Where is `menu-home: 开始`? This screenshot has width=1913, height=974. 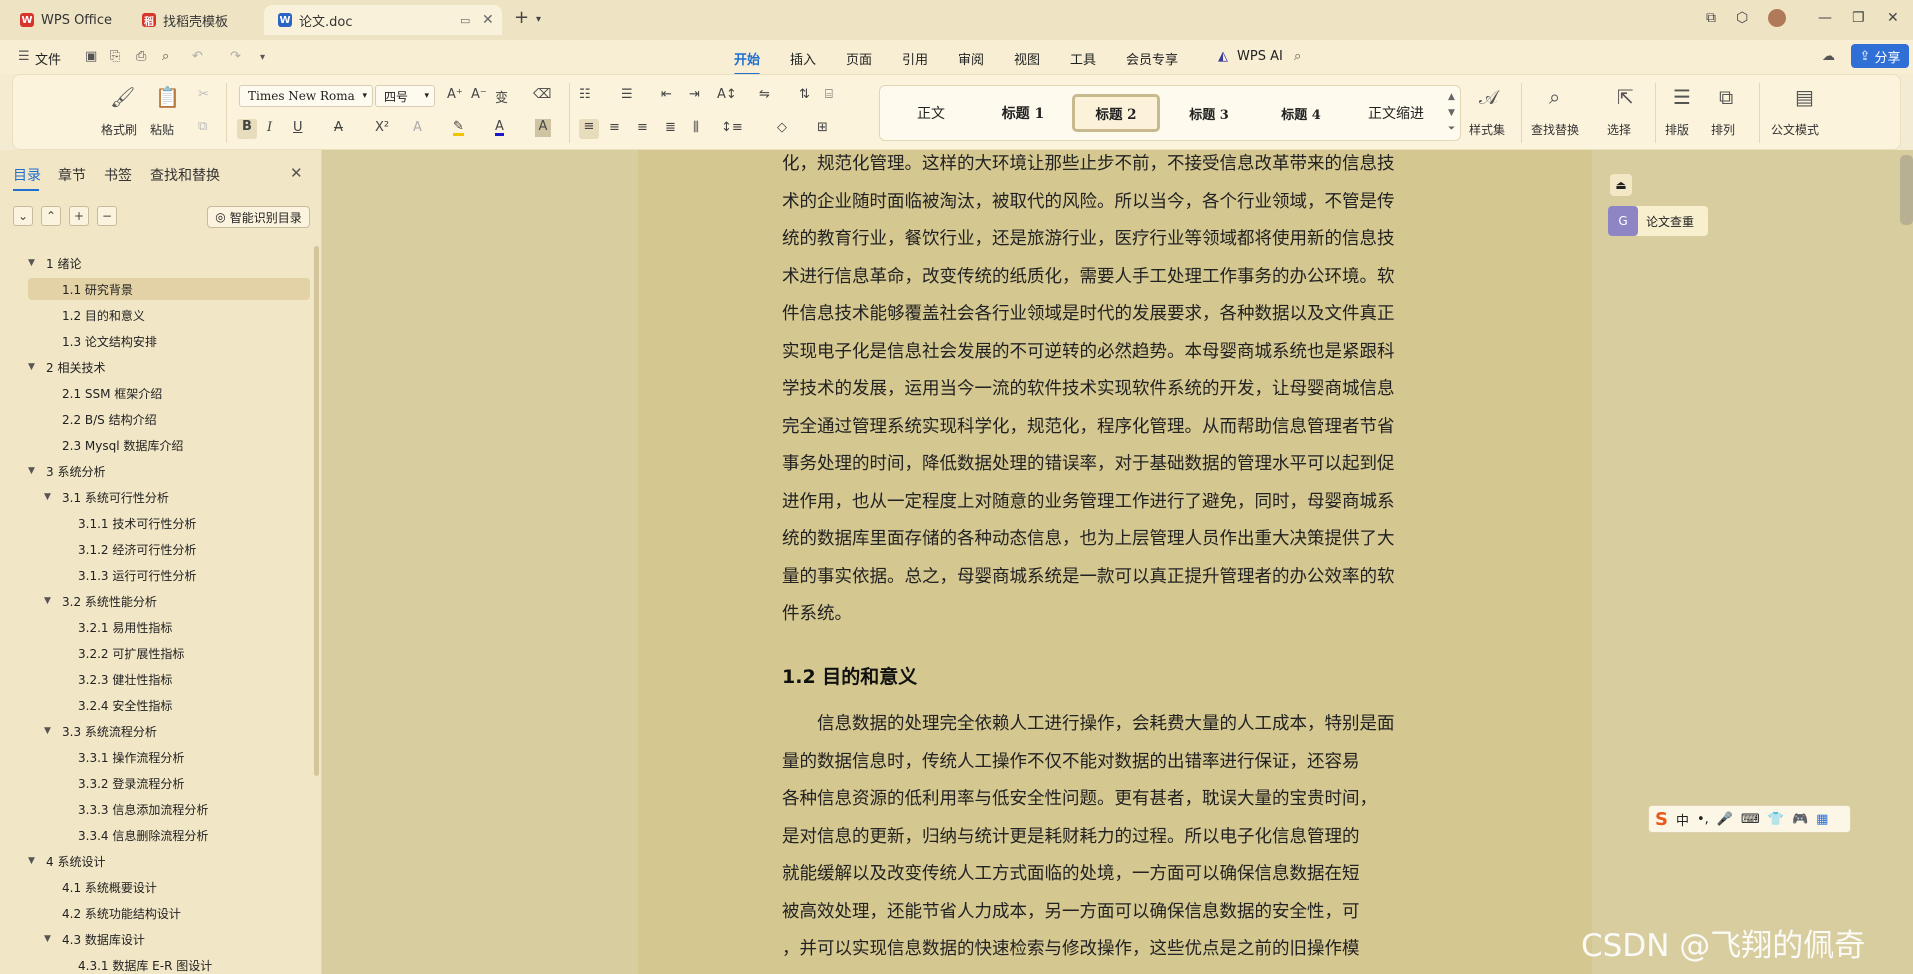
menu-home: 开始 is located at coordinates (747, 62).